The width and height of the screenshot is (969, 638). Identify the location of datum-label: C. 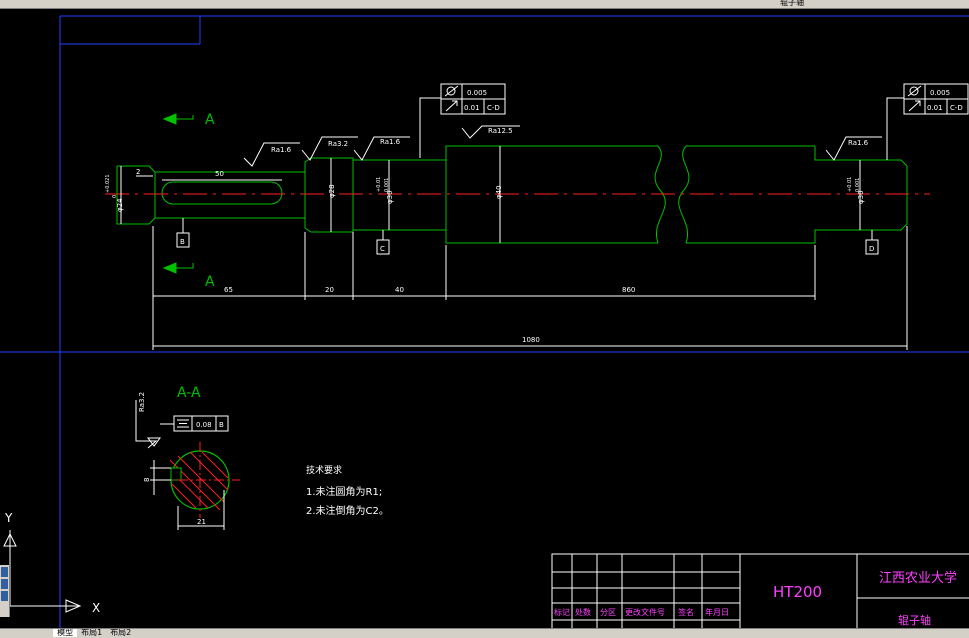
(382, 249).